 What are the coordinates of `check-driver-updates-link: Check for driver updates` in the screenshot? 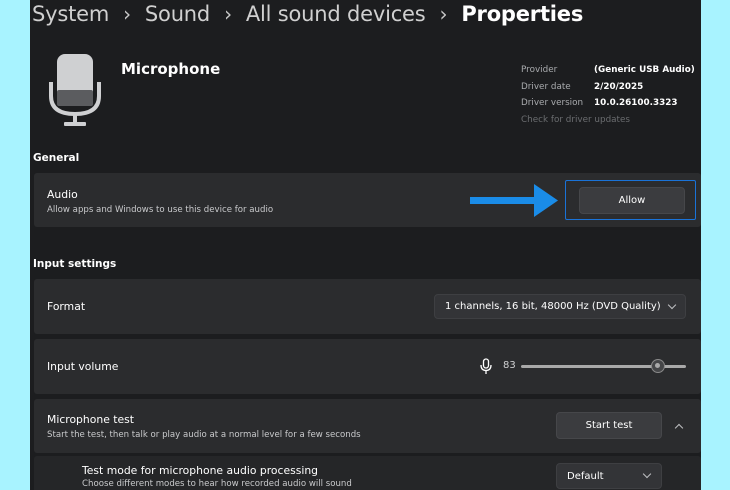 It's located at (575, 120).